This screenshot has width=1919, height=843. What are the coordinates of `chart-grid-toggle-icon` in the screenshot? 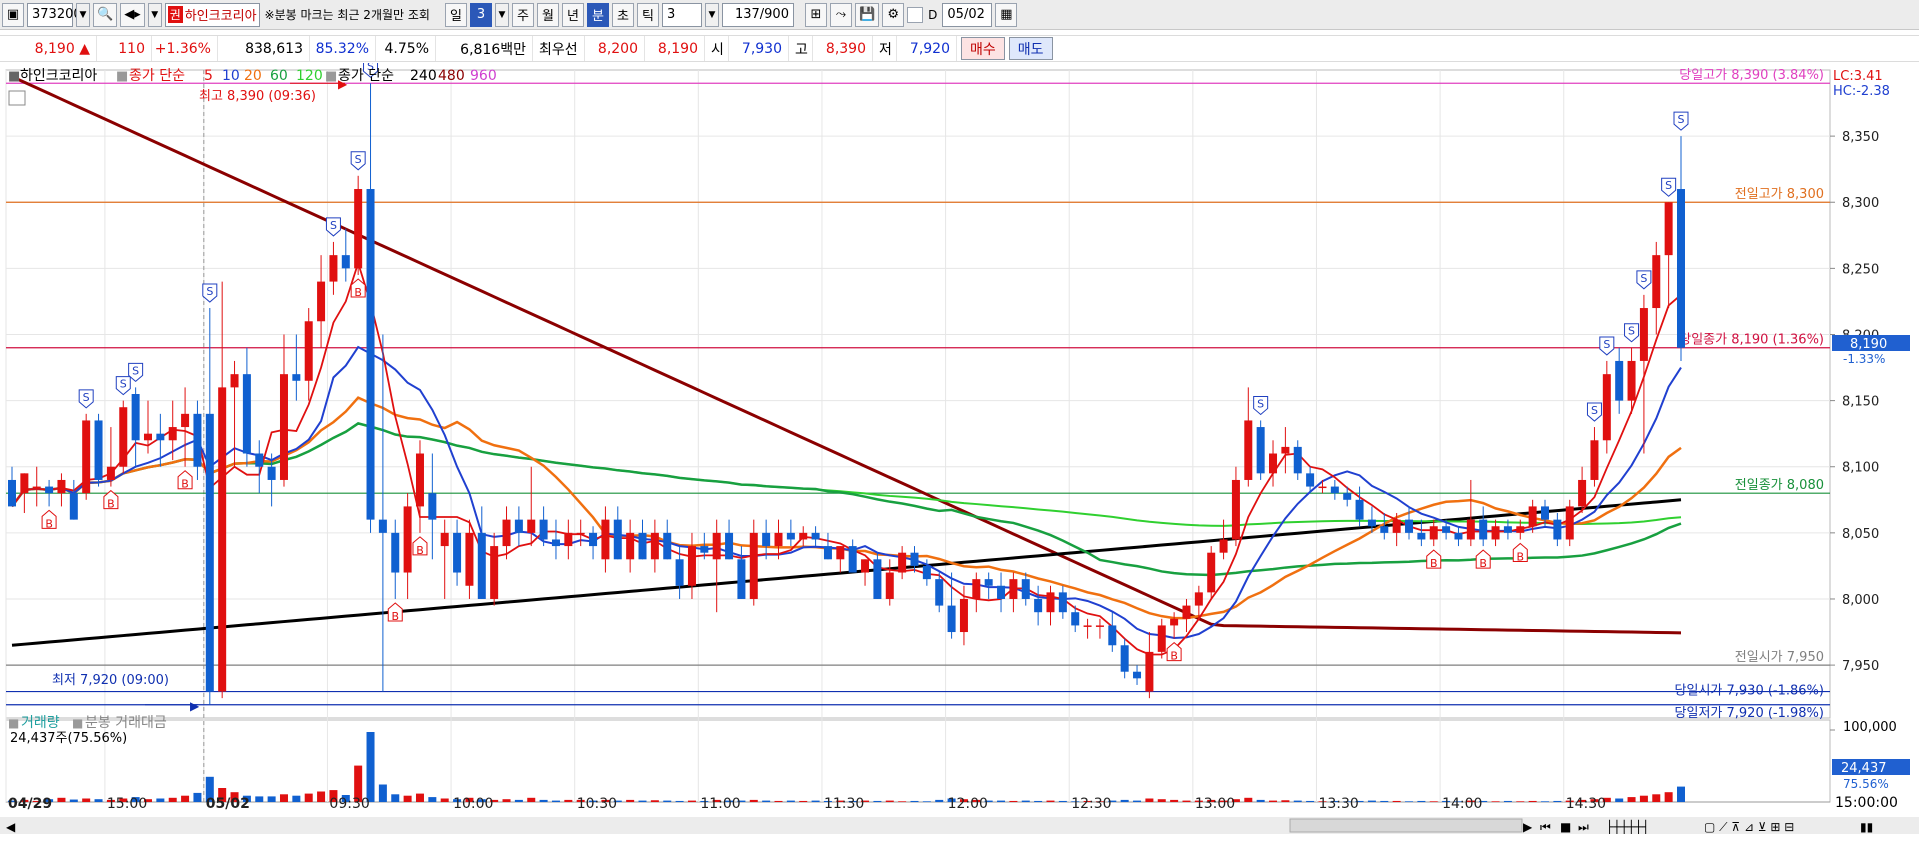 It's located at (17, 98).